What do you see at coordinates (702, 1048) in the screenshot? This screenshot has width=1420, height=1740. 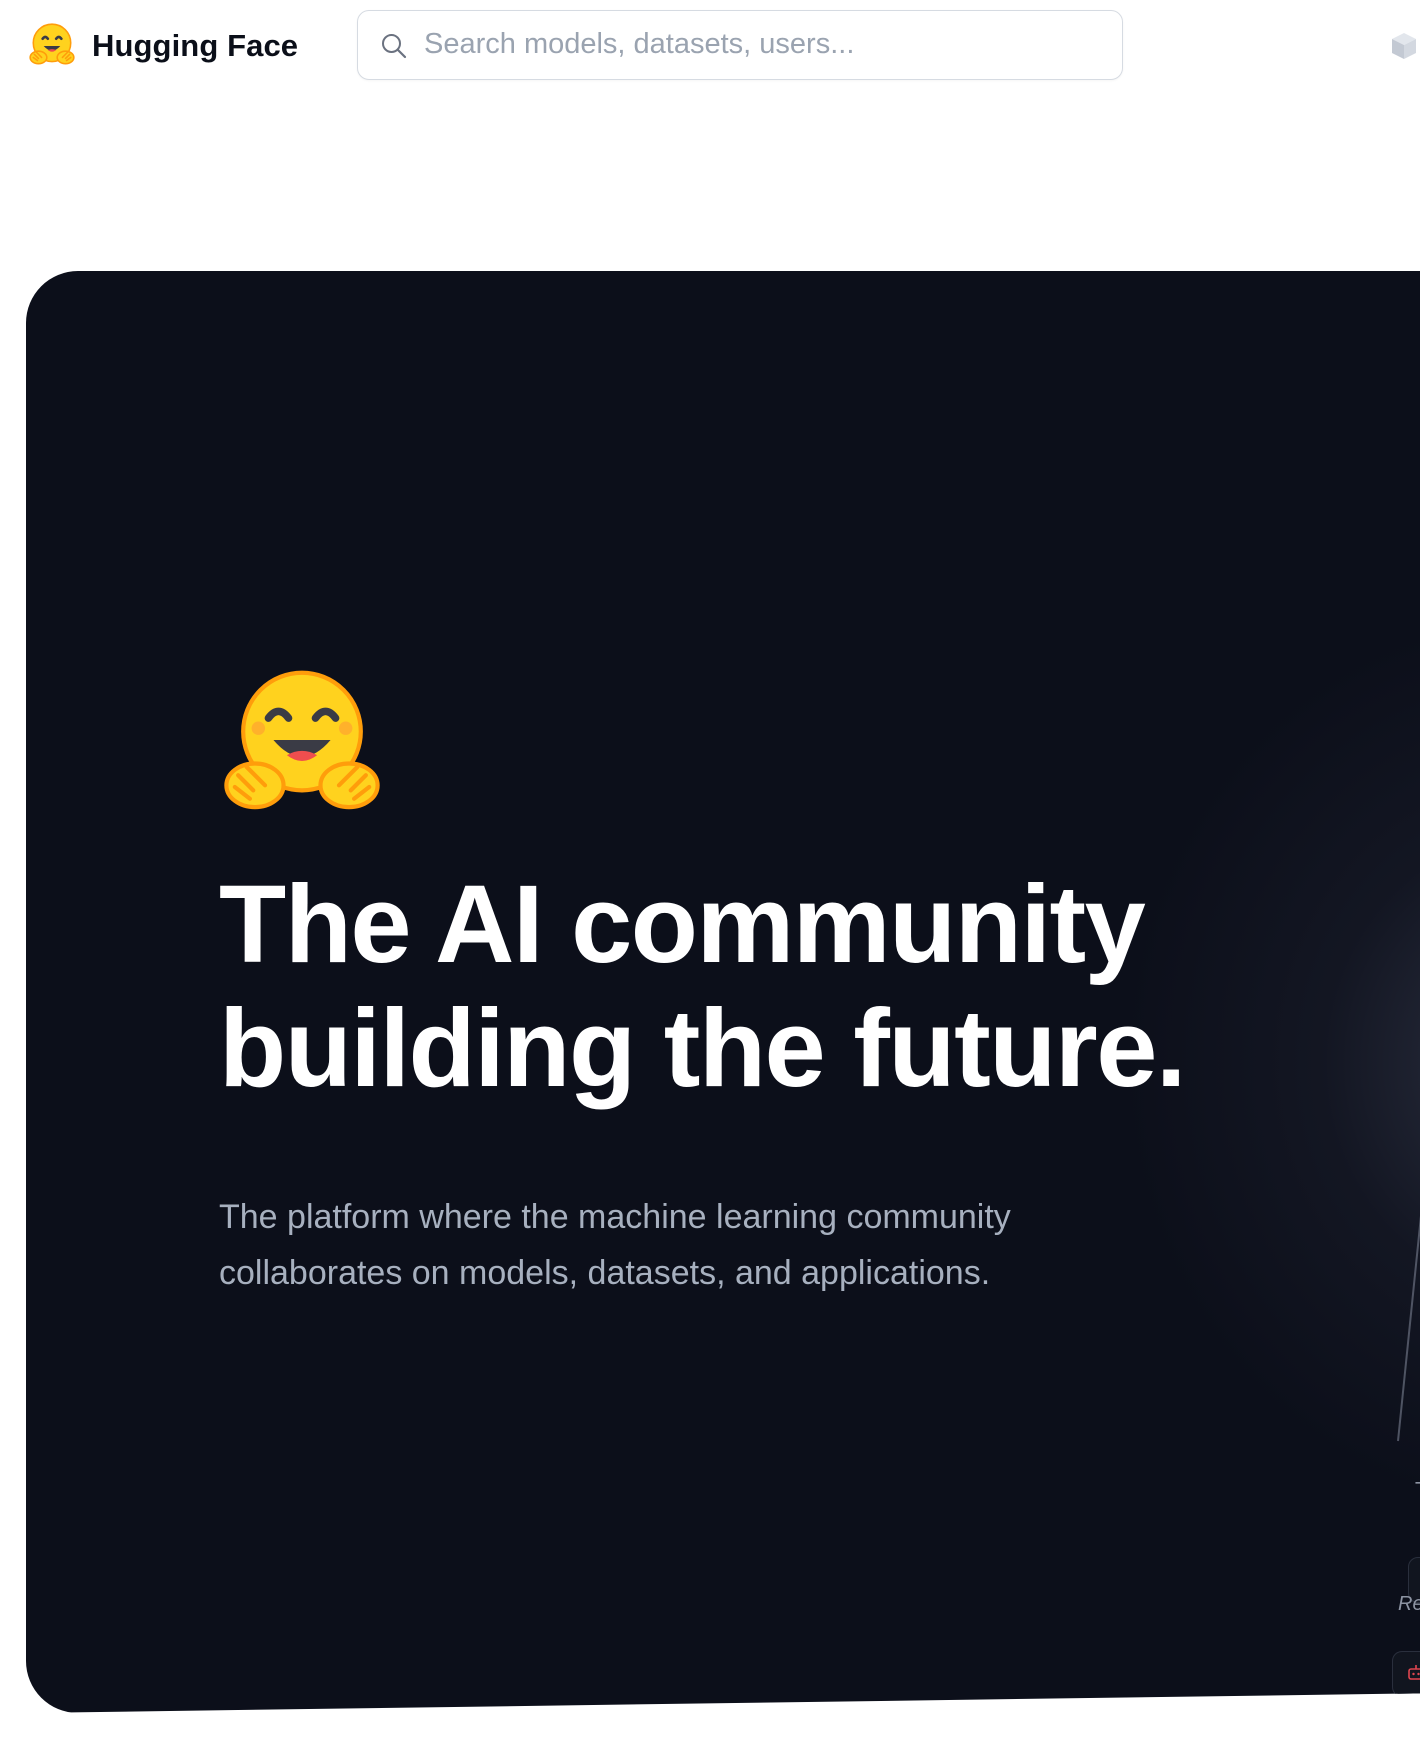 I see `hero-title-line-2: building the future.` at bounding box center [702, 1048].